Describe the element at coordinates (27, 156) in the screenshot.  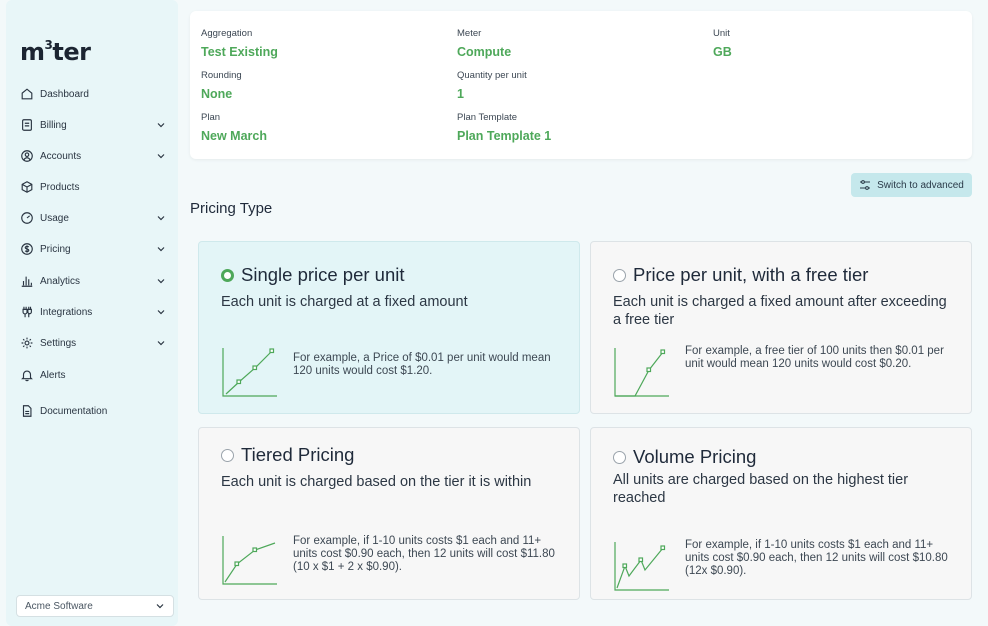
I see `user-circle-icon` at that location.